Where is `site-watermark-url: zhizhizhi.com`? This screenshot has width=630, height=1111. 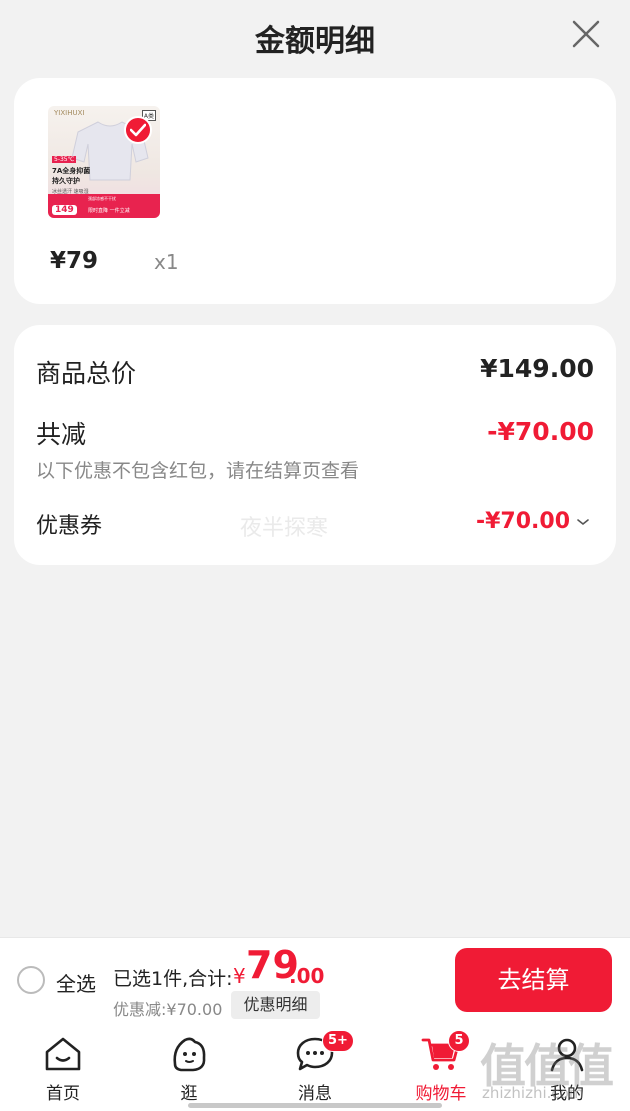
site-watermark-url: zhizhizhi.com is located at coordinates (533, 1093).